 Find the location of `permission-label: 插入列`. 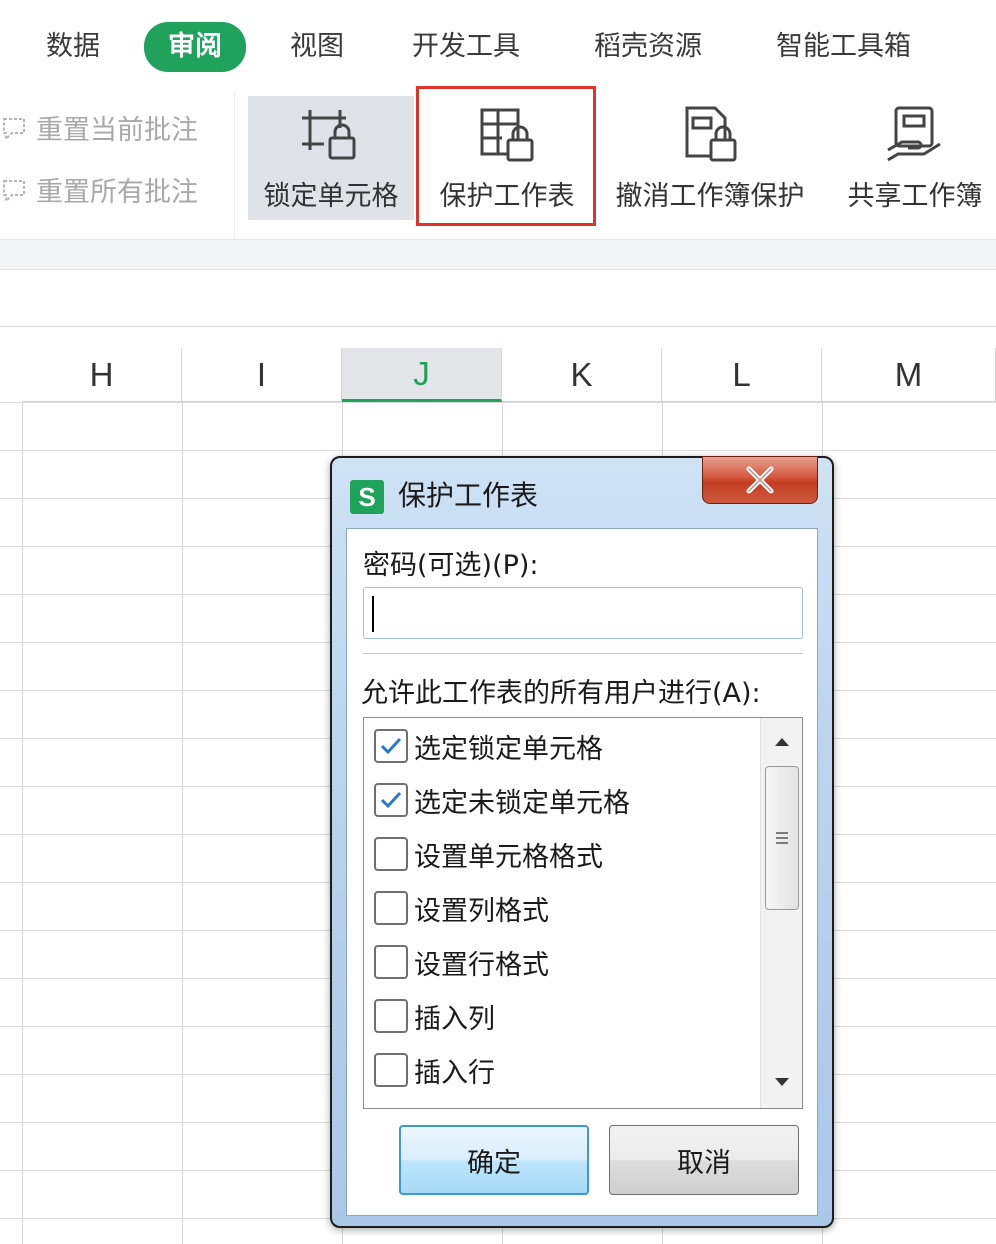

permission-label: 插入列 is located at coordinates (454, 1019).